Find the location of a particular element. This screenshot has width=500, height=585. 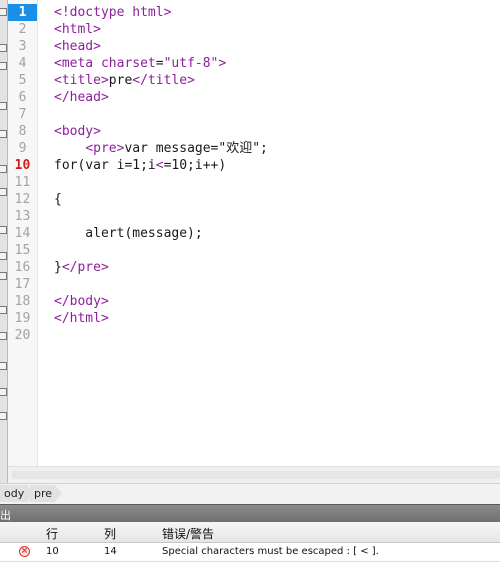

line-number: 17 is located at coordinates (22, 284).